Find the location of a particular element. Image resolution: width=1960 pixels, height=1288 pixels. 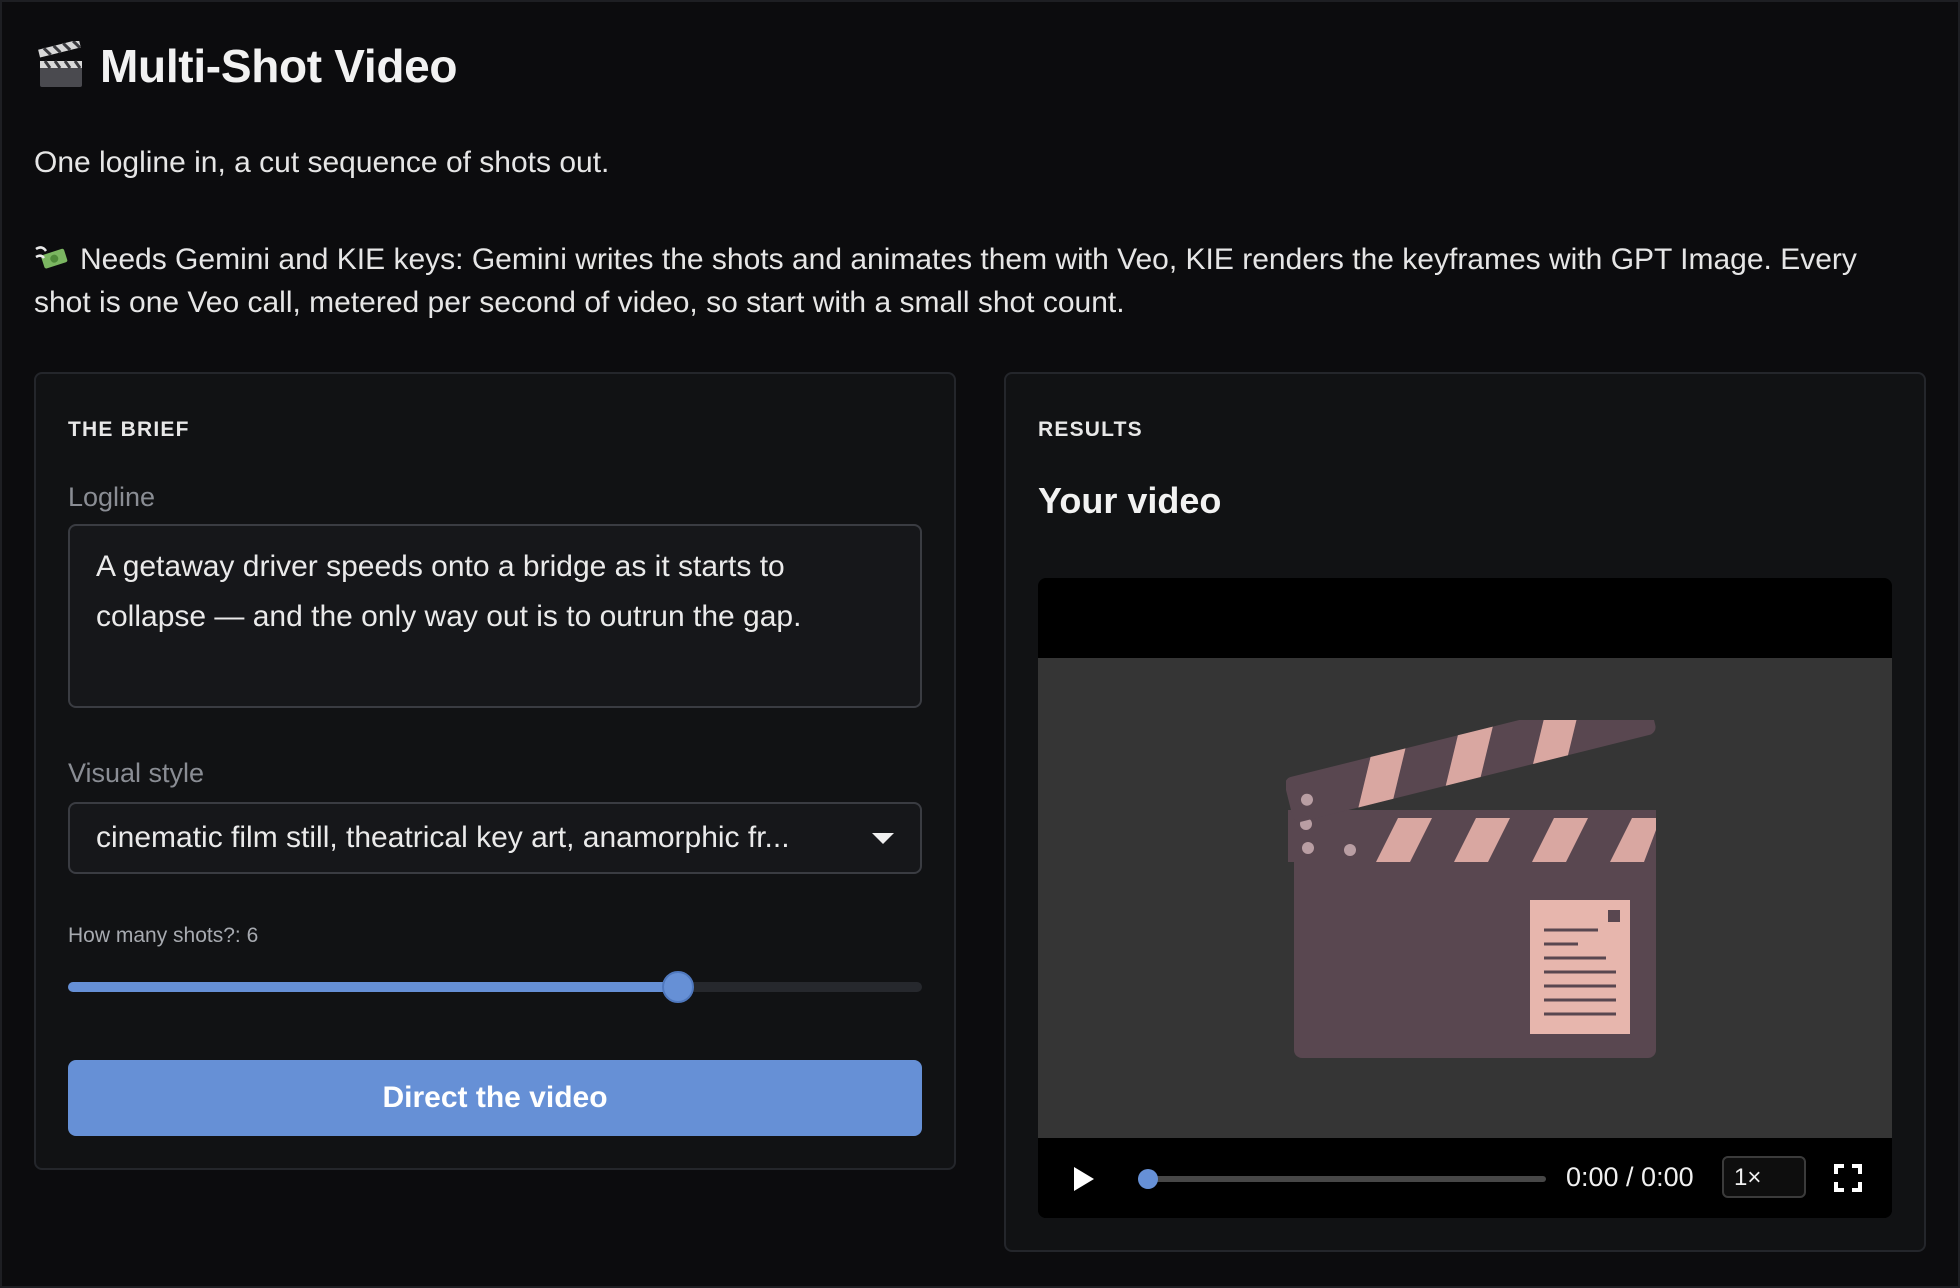

video-progress-handle is located at coordinates (1148, 1179).